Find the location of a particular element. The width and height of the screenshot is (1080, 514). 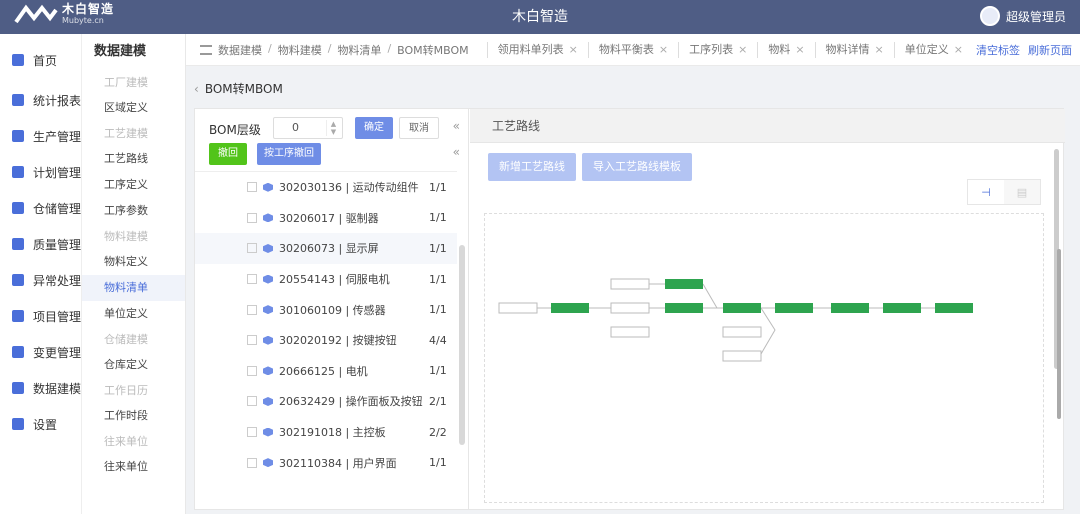

table-view-icon: ▤ is located at coordinates (1022, 192).